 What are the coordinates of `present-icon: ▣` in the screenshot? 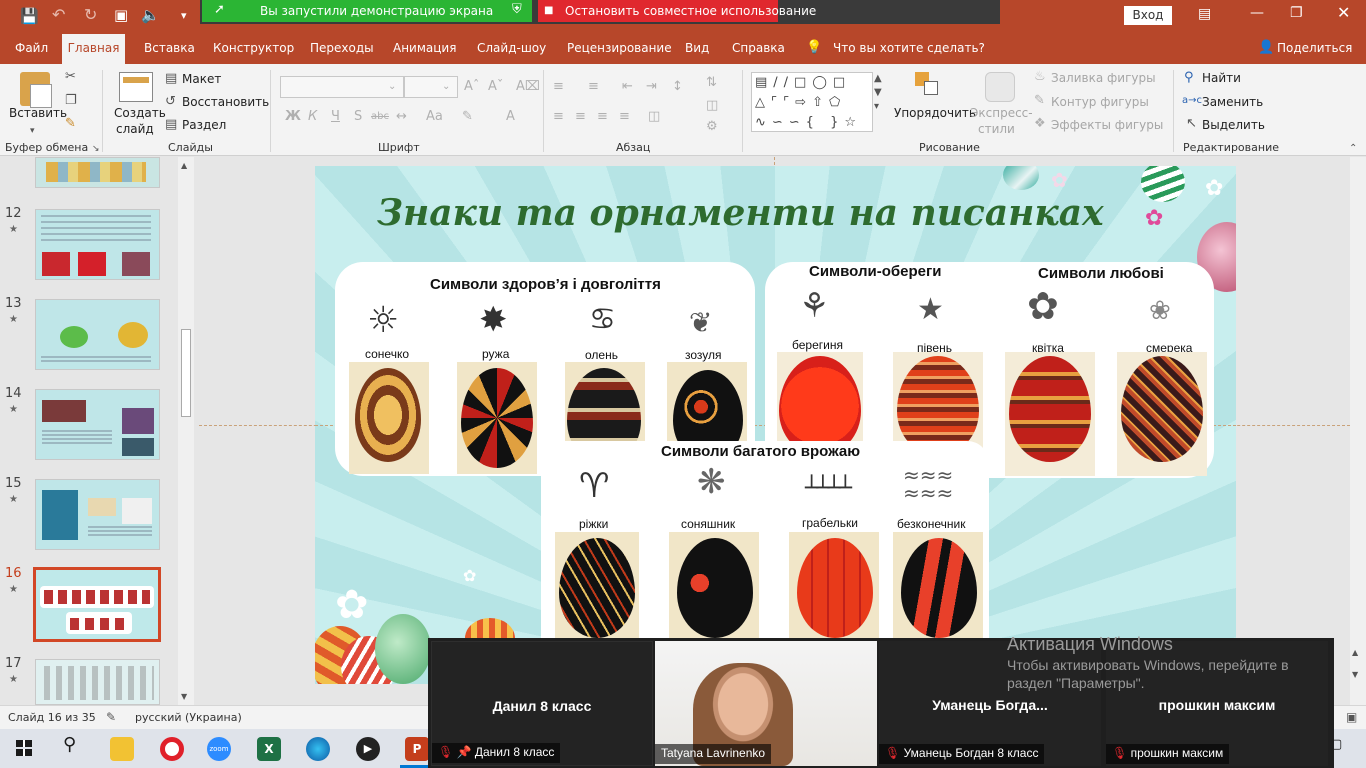 It's located at (121, 15).